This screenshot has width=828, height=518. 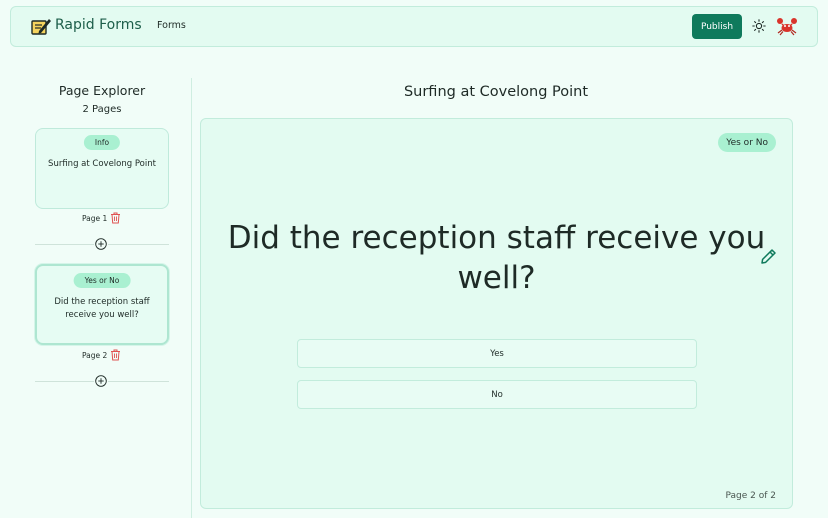 I want to click on sidebar-divider, so click(x=191, y=298).